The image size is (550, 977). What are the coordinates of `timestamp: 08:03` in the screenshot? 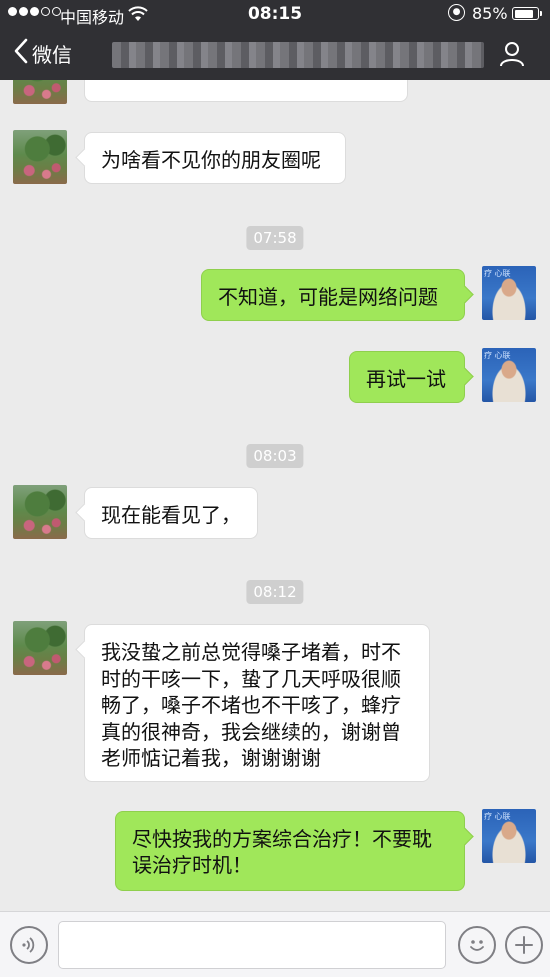 It's located at (275, 456).